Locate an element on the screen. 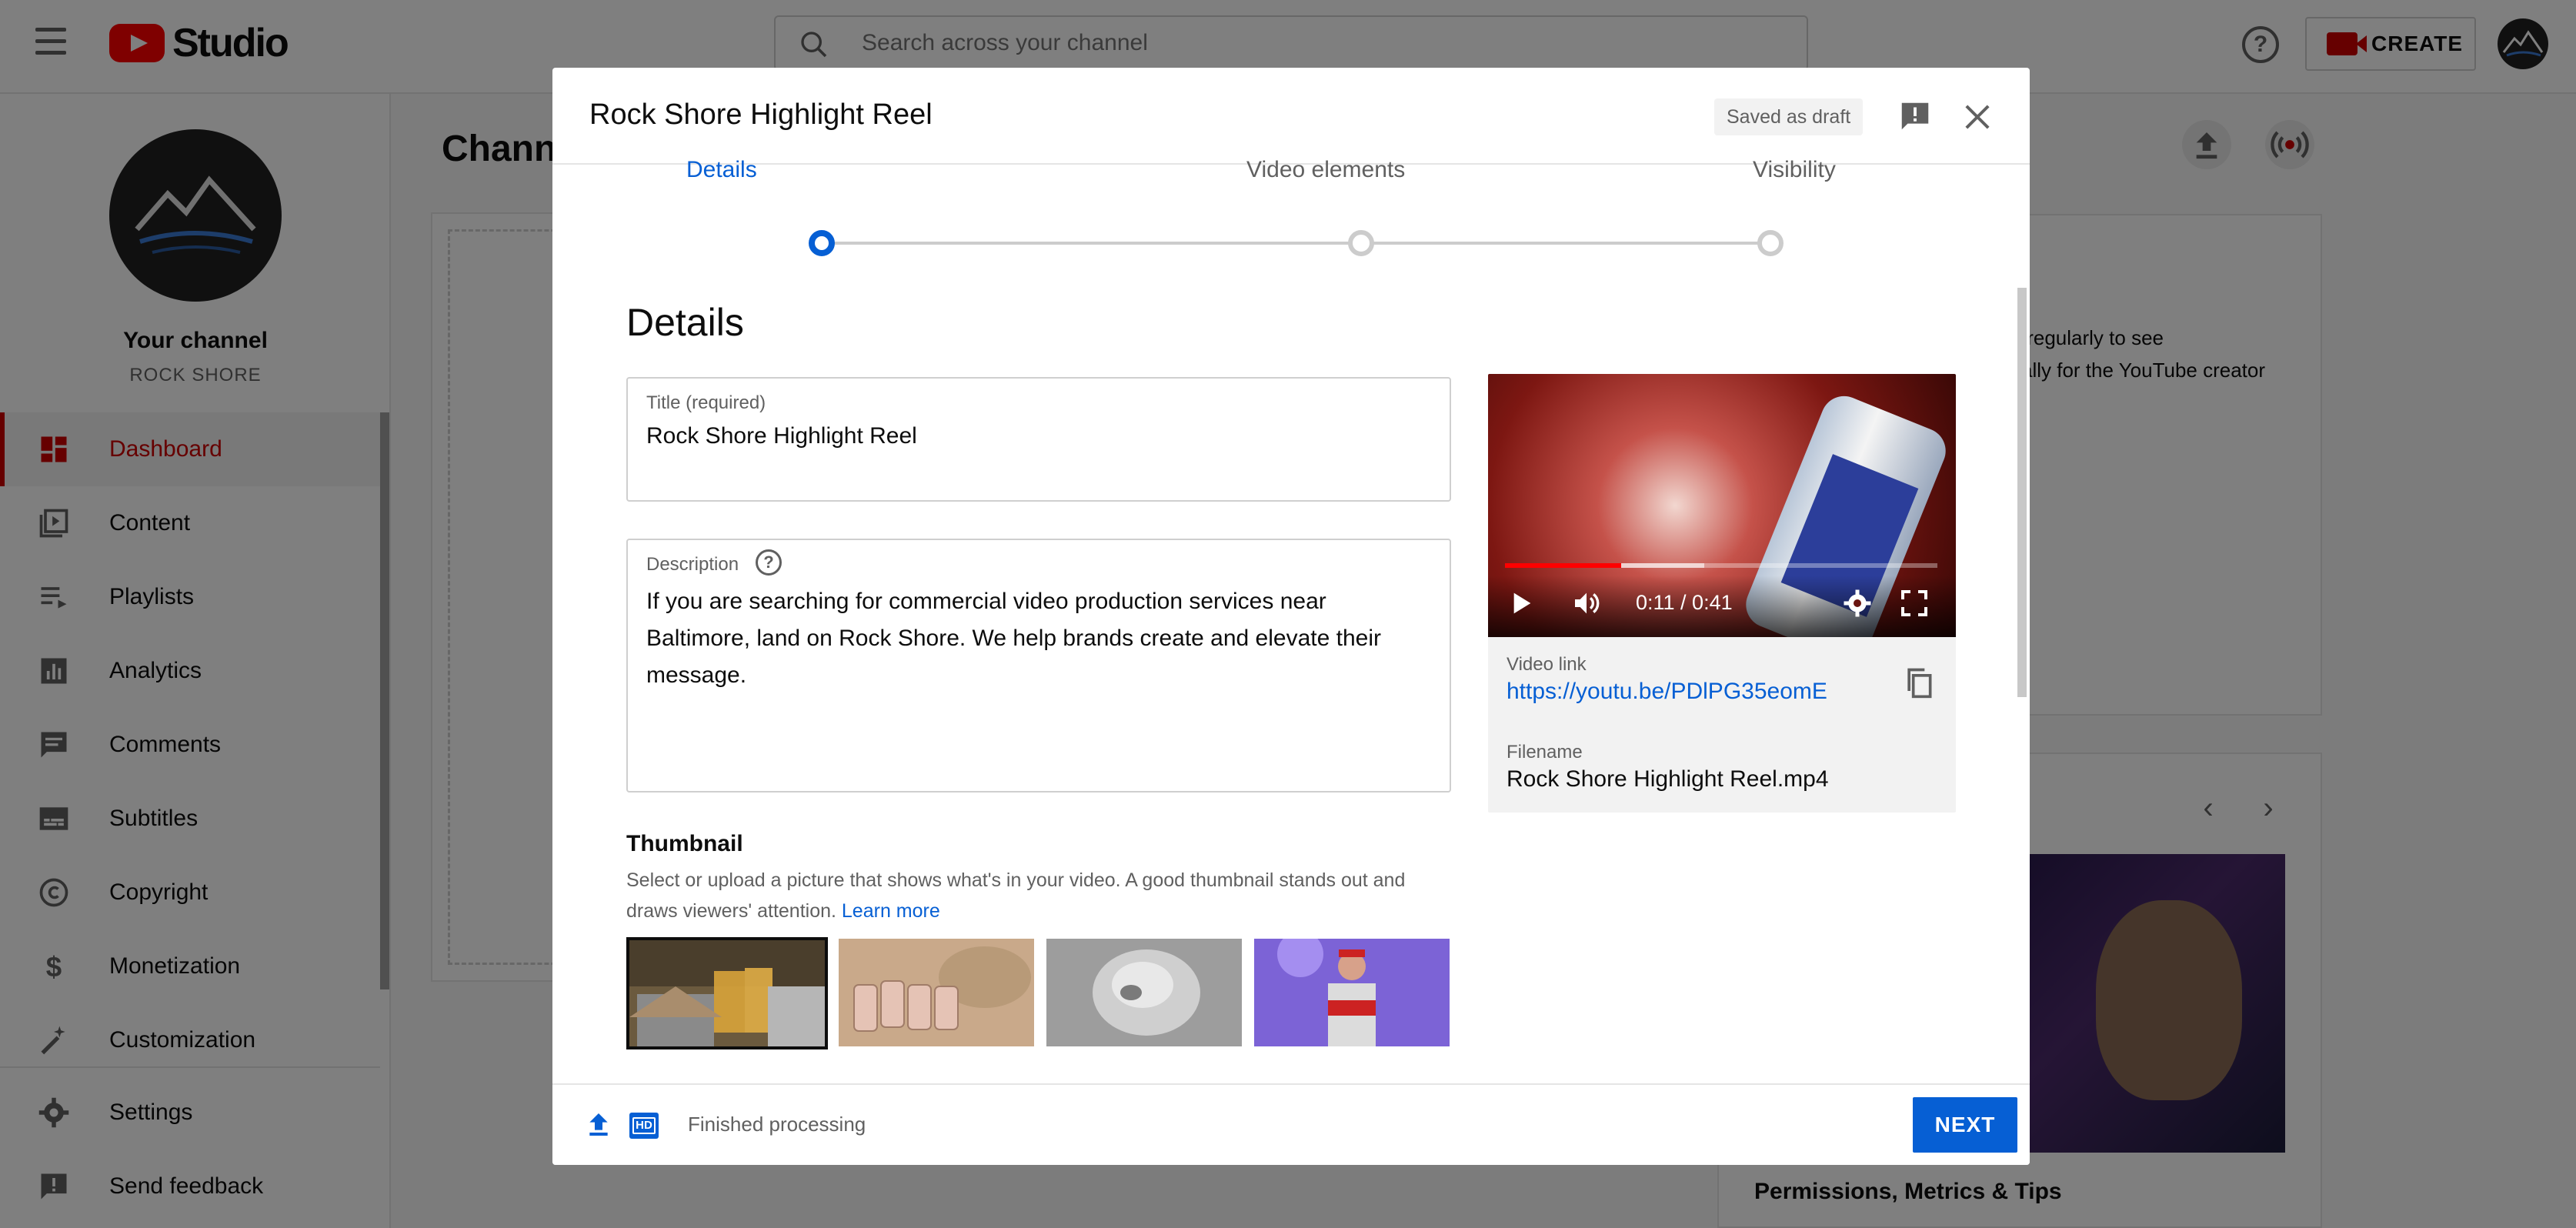 The image size is (2576, 1228). next-button: NEXT is located at coordinates (1965, 1125).